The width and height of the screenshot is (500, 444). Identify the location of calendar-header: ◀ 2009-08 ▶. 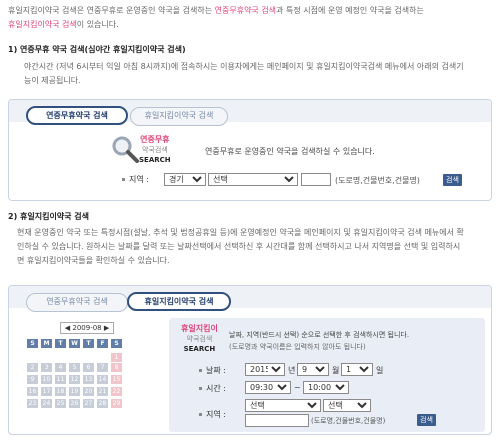
(87, 328).